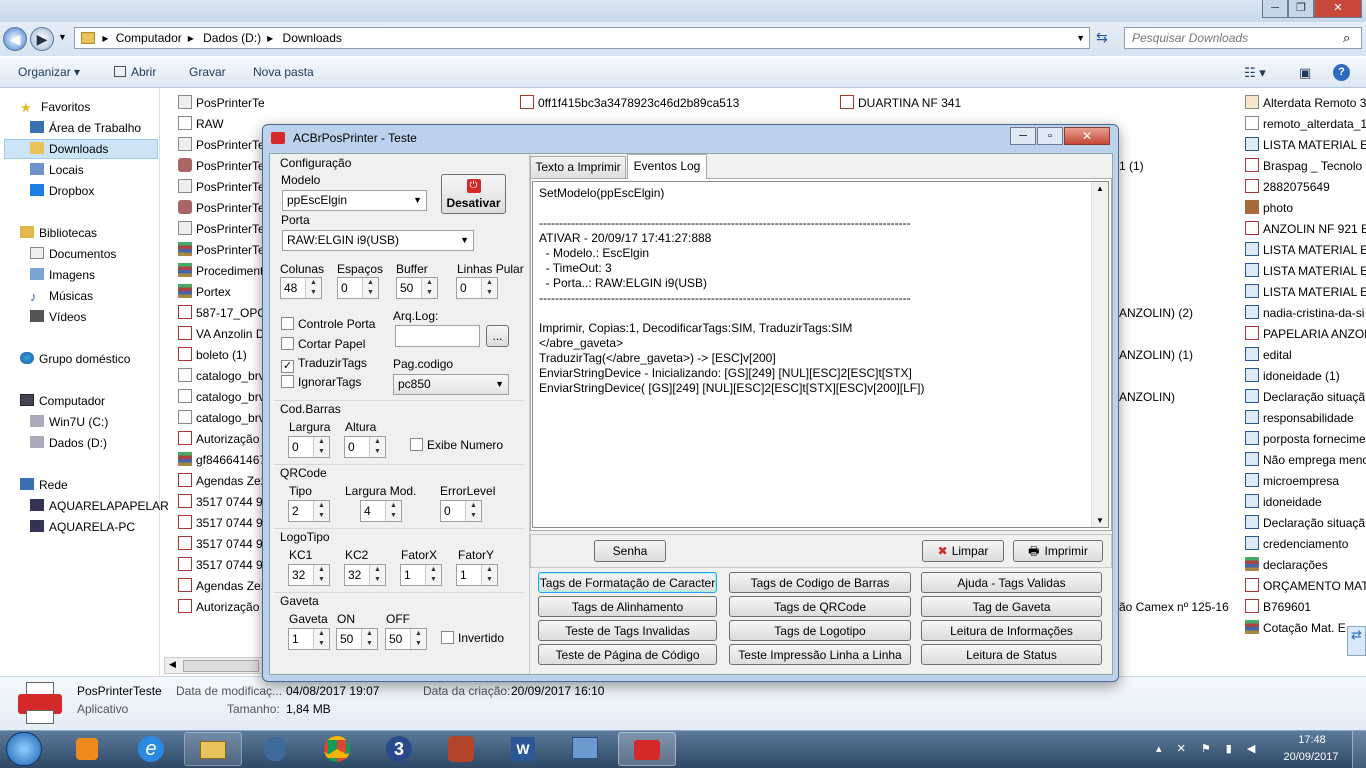 The width and height of the screenshot is (1366, 768). Describe the element at coordinates (1305, 439) in the screenshot. I see `file-item: porposta fornecime` at that location.